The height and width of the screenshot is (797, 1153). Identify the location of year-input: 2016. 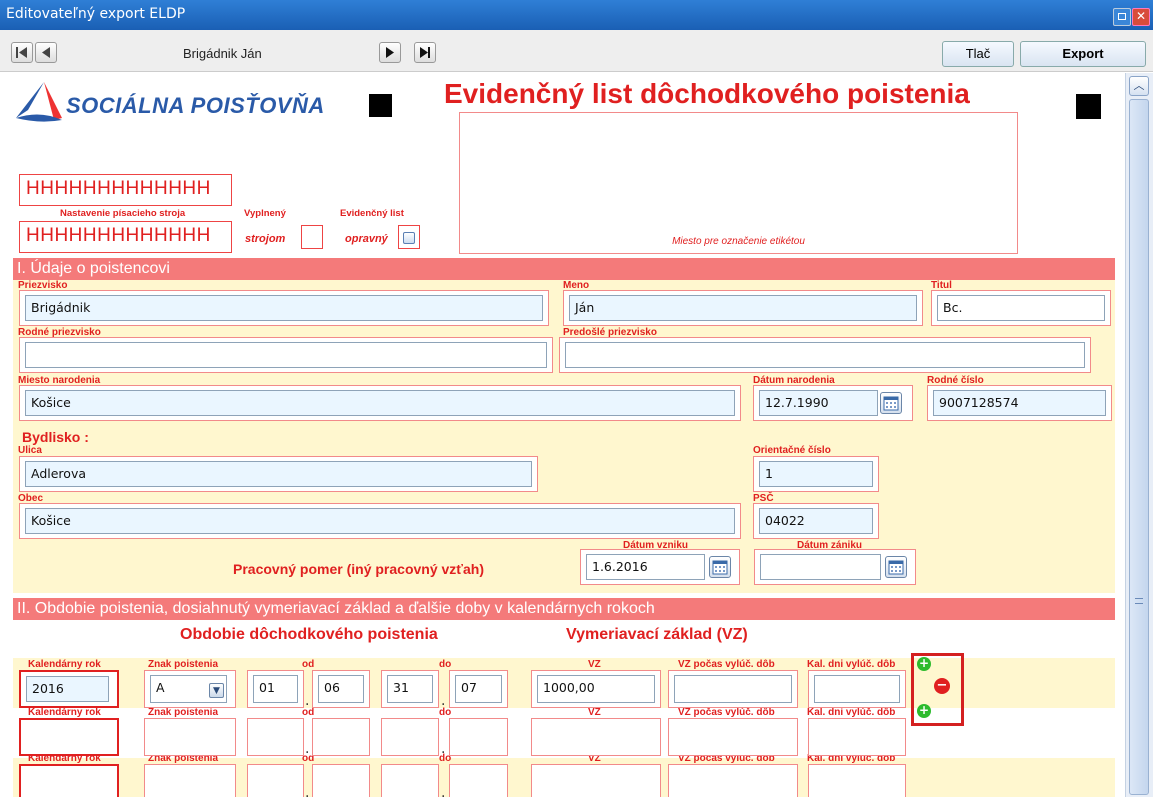
(67, 689).